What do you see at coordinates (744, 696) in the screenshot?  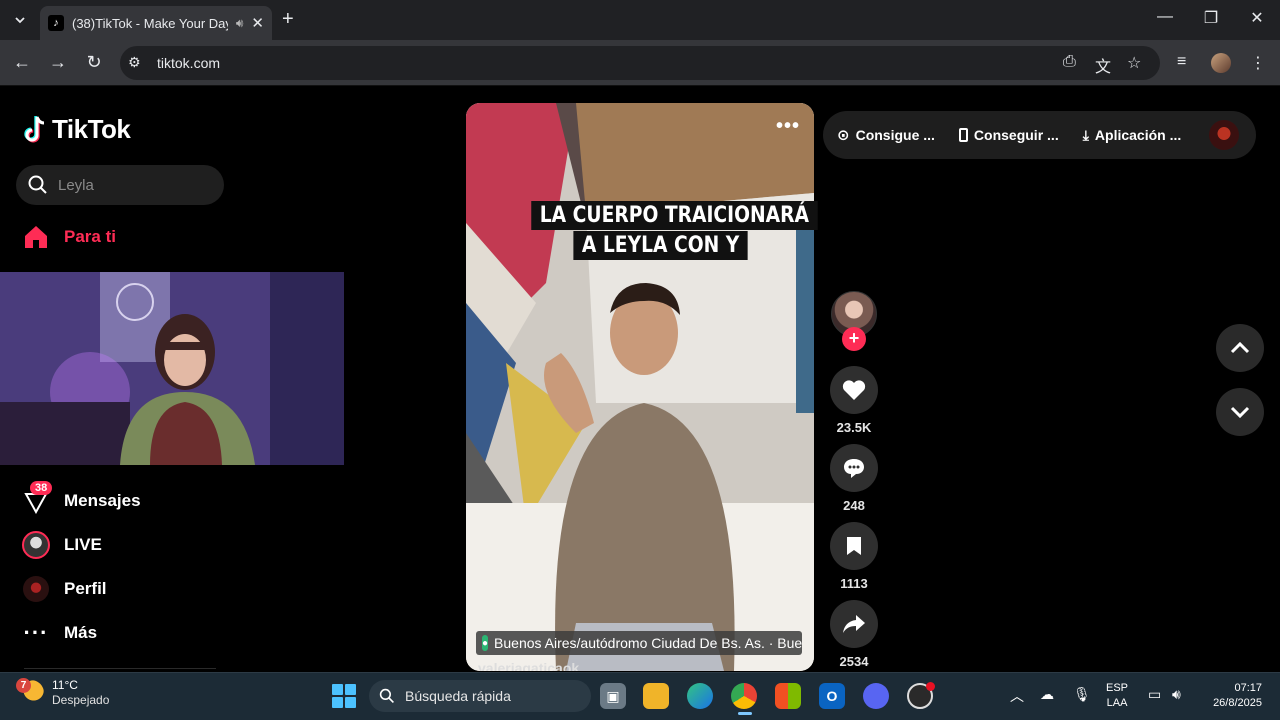 I see `chrome-icon` at bounding box center [744, 696].